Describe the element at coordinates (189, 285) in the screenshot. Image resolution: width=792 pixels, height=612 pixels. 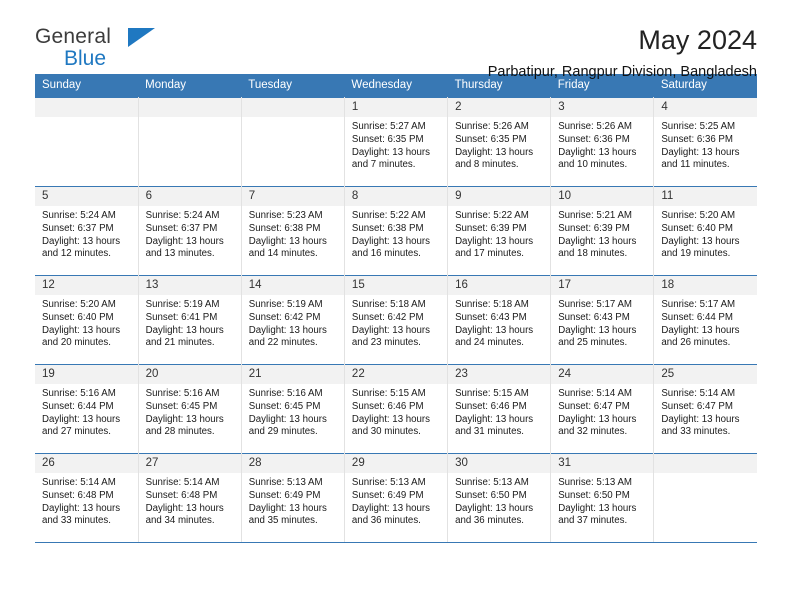
I see `day-number: 13` at that location.